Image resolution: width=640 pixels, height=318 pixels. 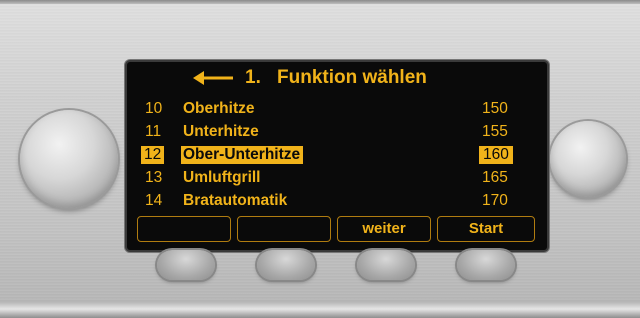 I want to click on softkey-start: Start, so click(x=486, y=229).